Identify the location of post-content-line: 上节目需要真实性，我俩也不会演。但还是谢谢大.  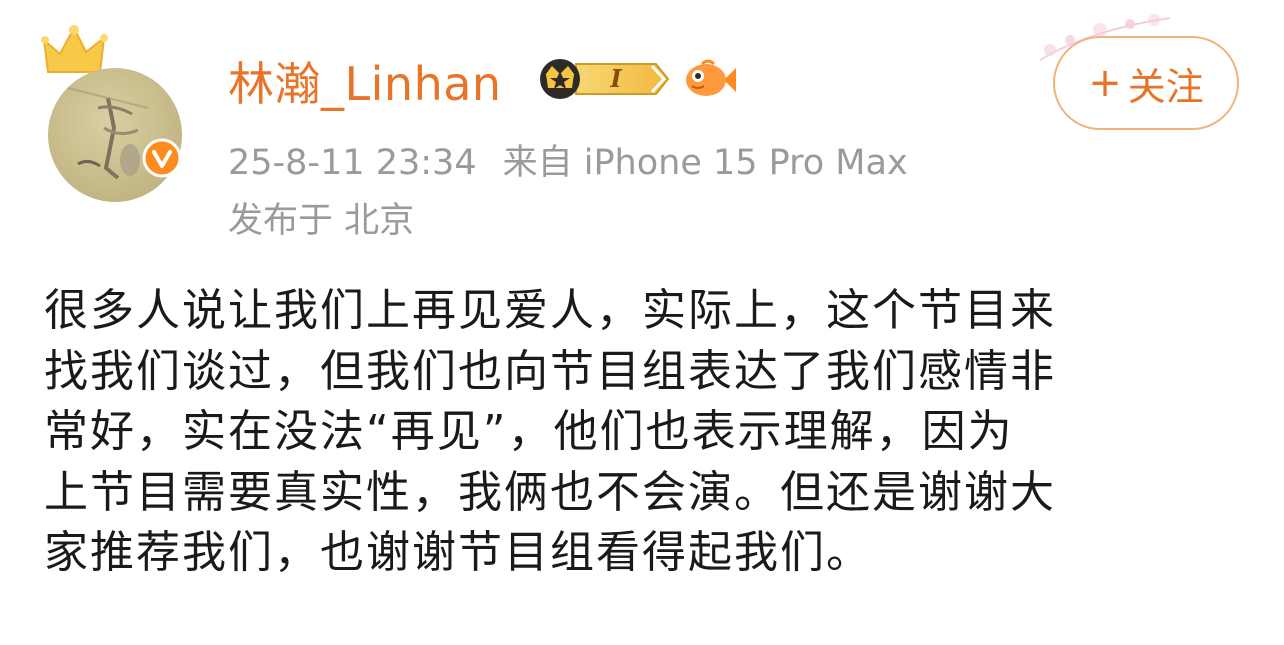
(550, 492).